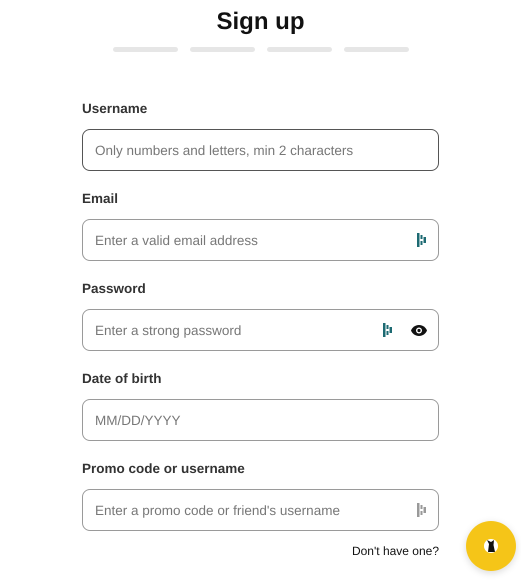 This screenshot has width=521, height=581. I want to click on input-field: Only numbers and letters, min 2 characters, so click(260, 150).